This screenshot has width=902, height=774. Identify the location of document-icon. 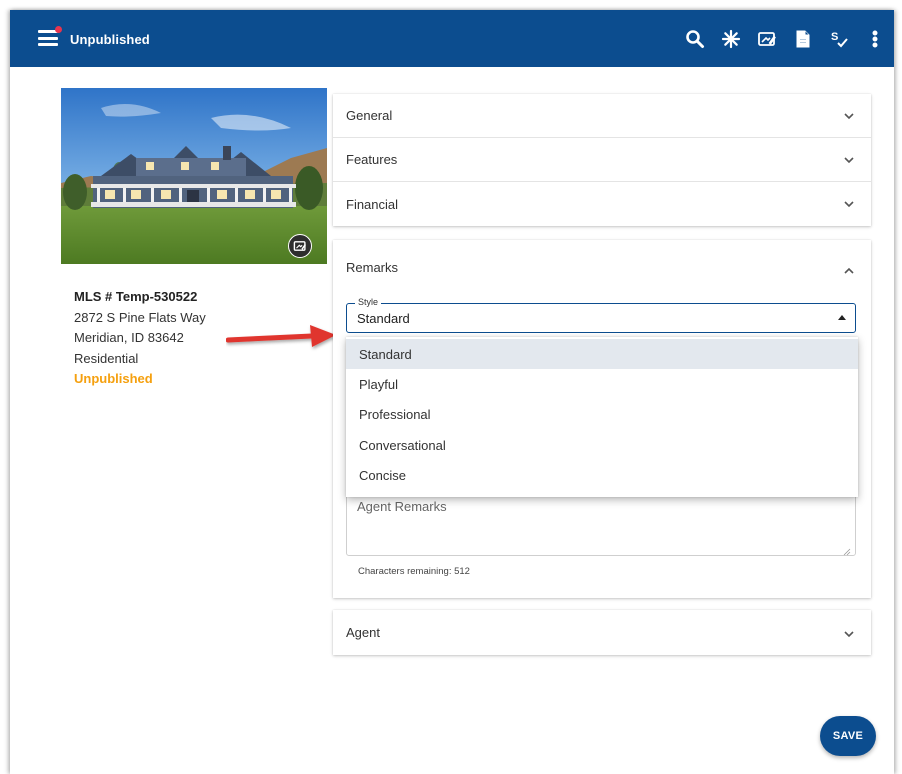
(803, 39).